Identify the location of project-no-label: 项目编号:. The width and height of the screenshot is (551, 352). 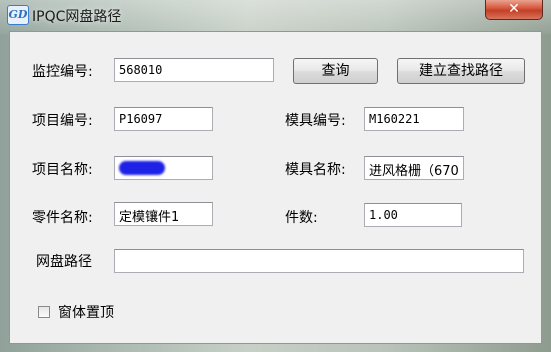
(62, 121).